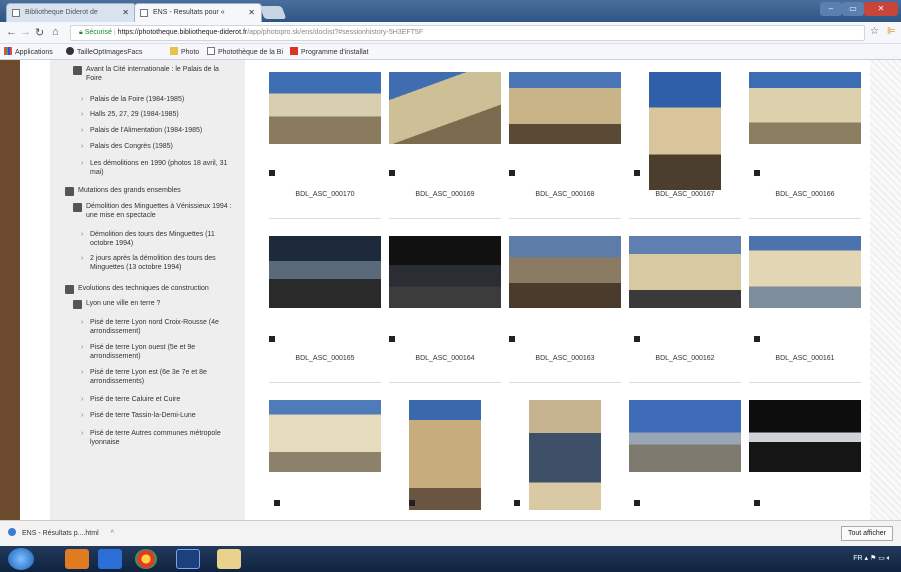 The height and width of the screenshot is (572, 901). Describe the element at coordinates (25, 32) in the screenshot. I see `forward-icon: →` at that location.